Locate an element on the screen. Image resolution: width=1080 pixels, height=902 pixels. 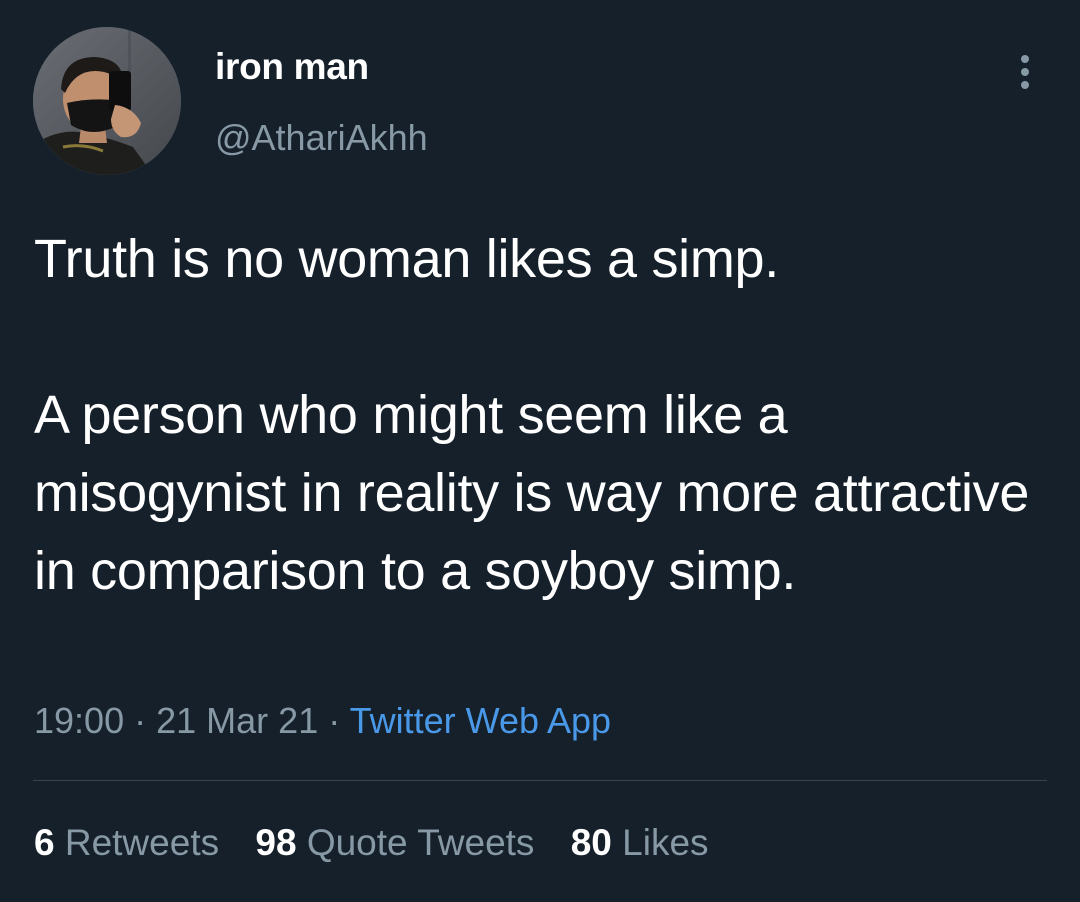
divider is located at coordinates (540, 780).